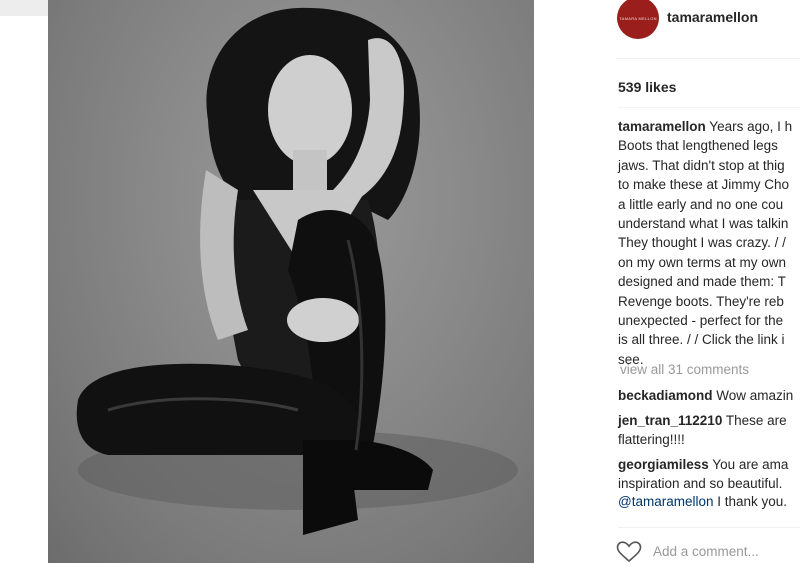 This screenshot has height=563, width=800. I want to click on caption-line: unexpected - perfect for the, so click(701, 321).